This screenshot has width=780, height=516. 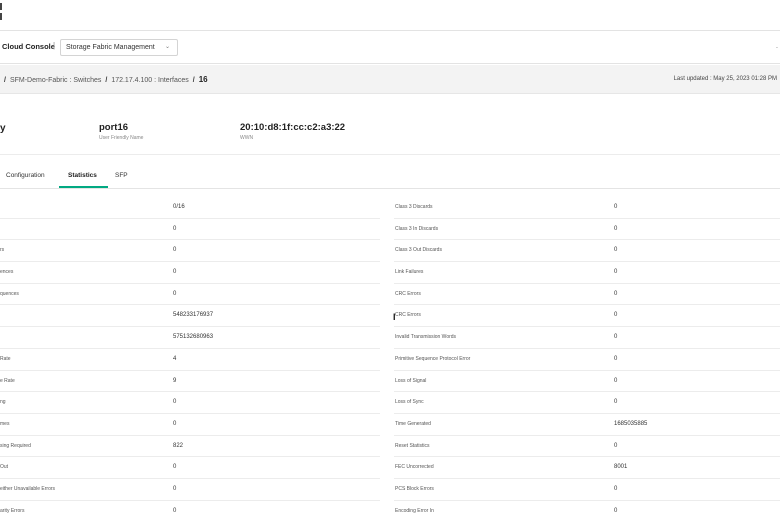 I want to click on stat-right-label: Class 3 Out Discards, so click(x=418, y=250).